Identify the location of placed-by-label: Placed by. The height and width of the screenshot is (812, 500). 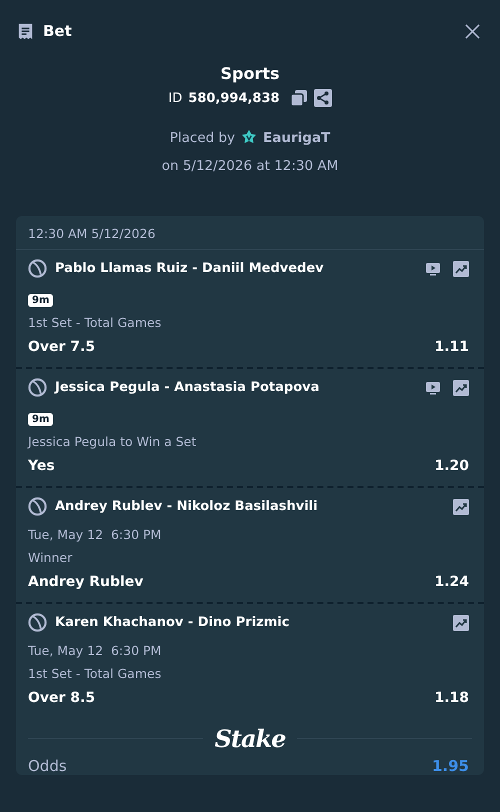
(203, 138).